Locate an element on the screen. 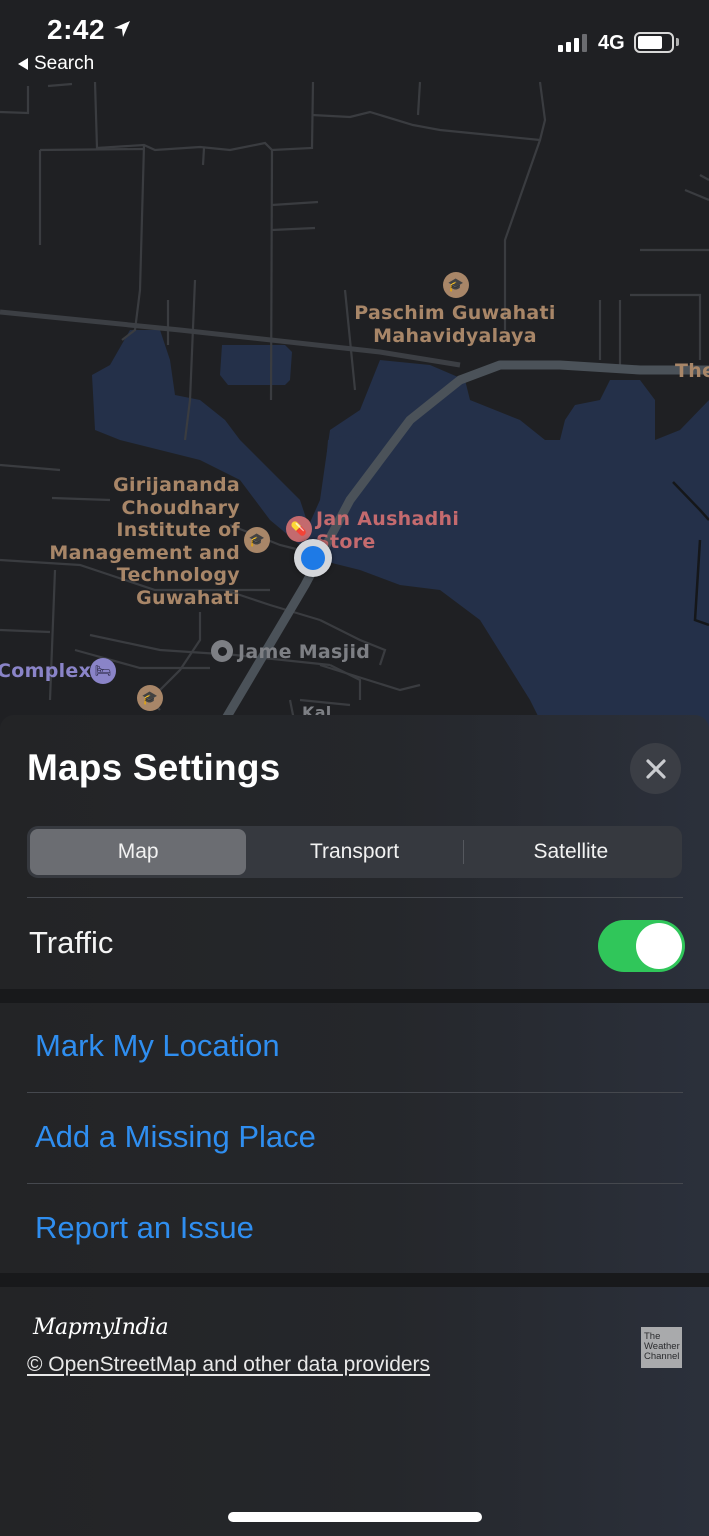 Image resolution: width=709 pixels, height=1536 pixels. map-type-segmented-control: Map Transport Satellite is located at coordinates (354, 852).